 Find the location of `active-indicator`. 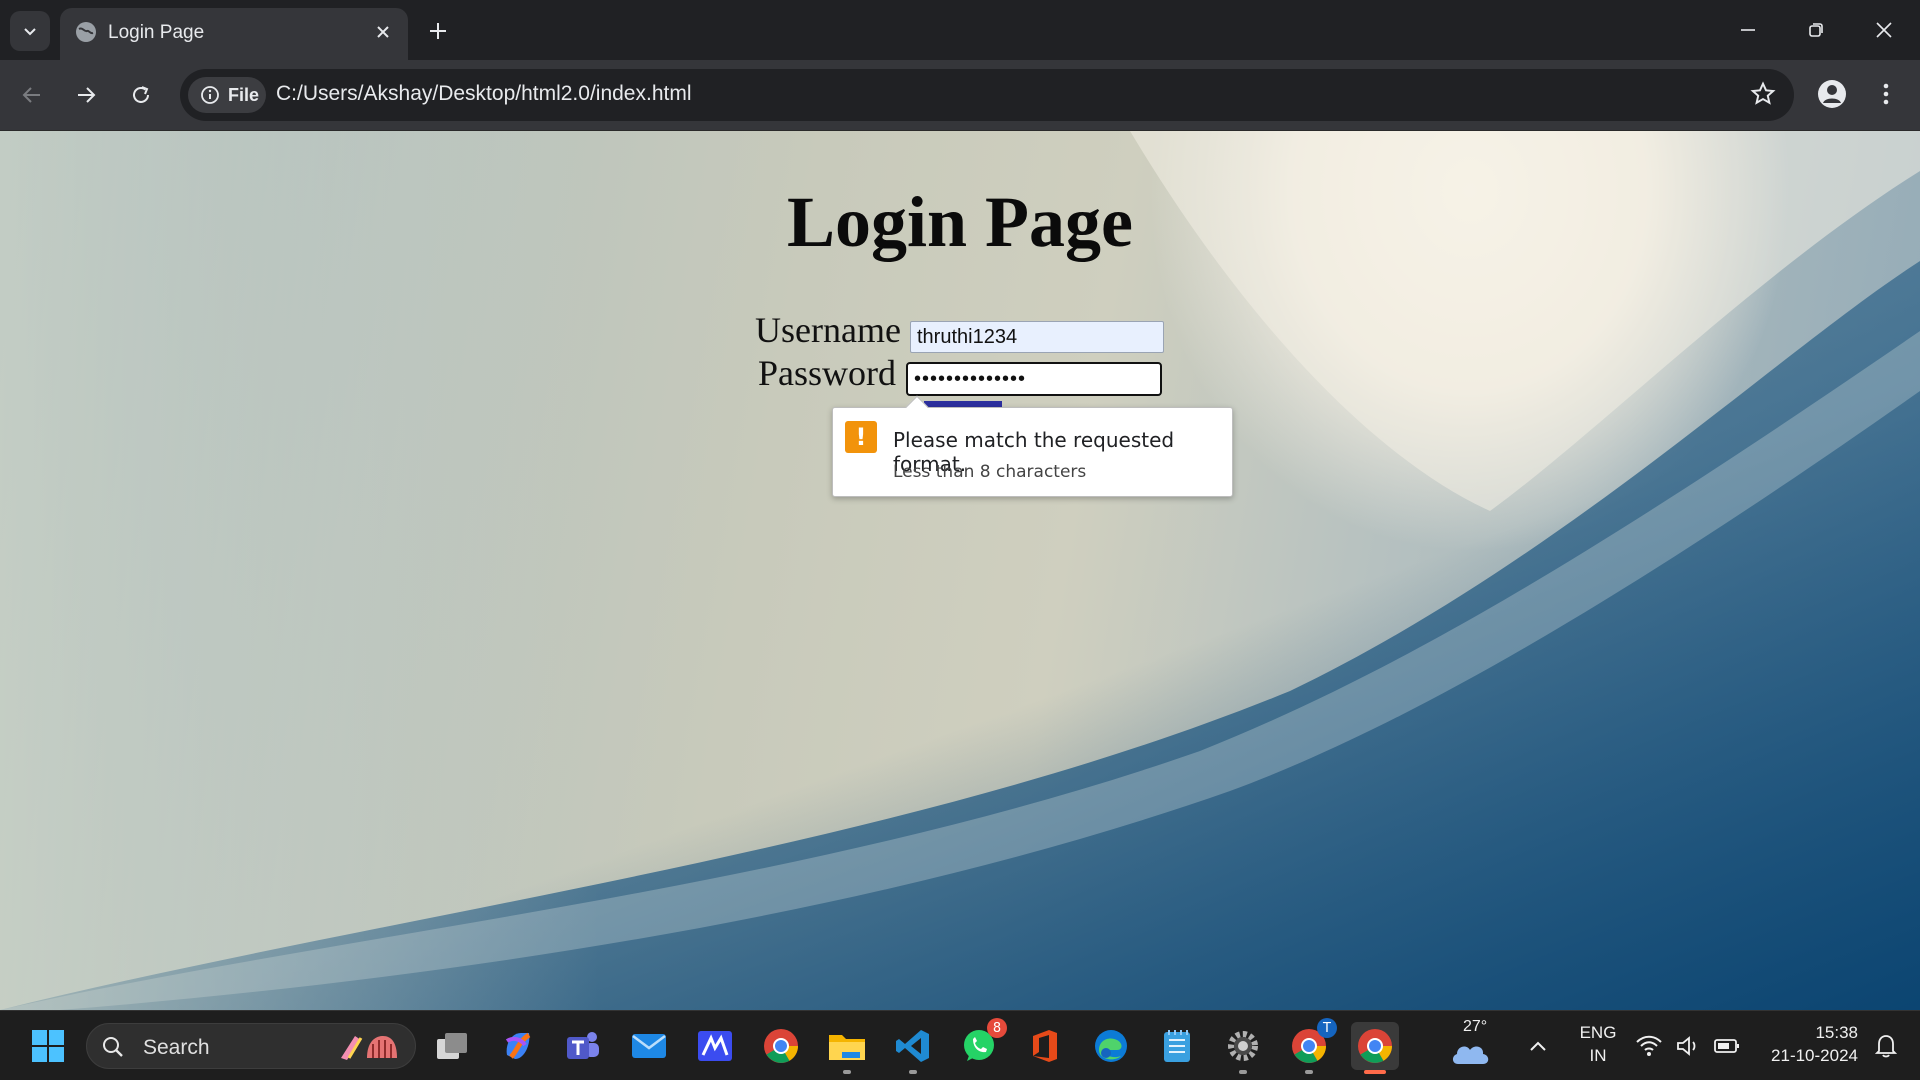

active-indicator is located at coordinates (1375, 1072).